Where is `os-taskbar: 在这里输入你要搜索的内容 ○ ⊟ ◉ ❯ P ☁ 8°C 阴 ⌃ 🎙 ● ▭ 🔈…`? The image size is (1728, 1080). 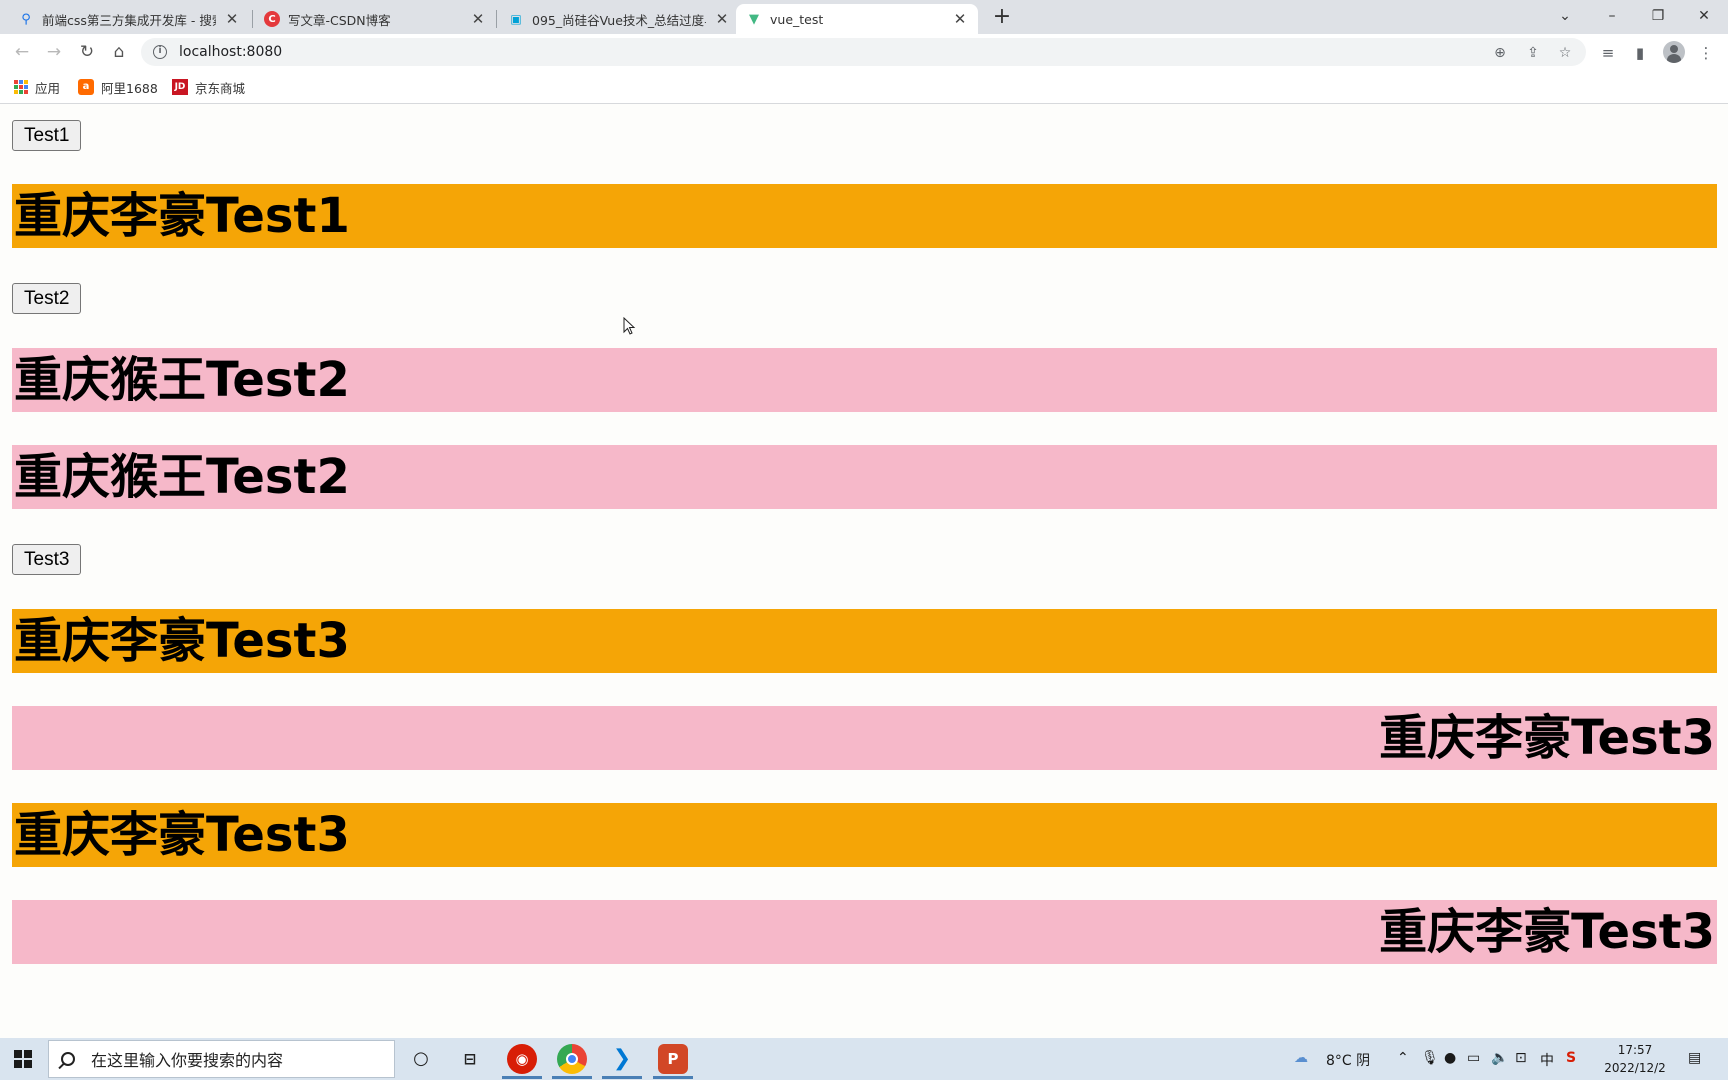 os-taskbar: 在这里输入你要搜索的内容 ○ ⊟ ◉ ❯ P ☁ 8°C 阴 ⌃ 🎙 ● ▭ 🔈… is located at coordinates (864, 1059).